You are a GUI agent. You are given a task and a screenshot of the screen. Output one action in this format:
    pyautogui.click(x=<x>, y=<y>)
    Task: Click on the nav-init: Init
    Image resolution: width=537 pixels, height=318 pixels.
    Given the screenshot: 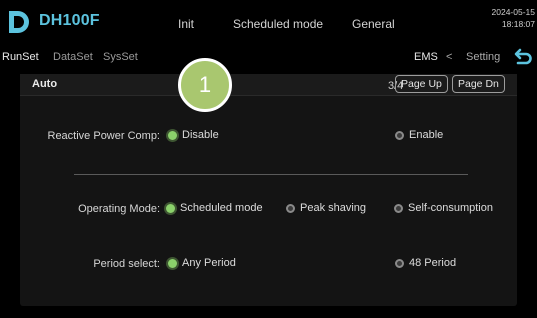 What is the action you would take?
    pyautogui.click(x=186, y=24)
    